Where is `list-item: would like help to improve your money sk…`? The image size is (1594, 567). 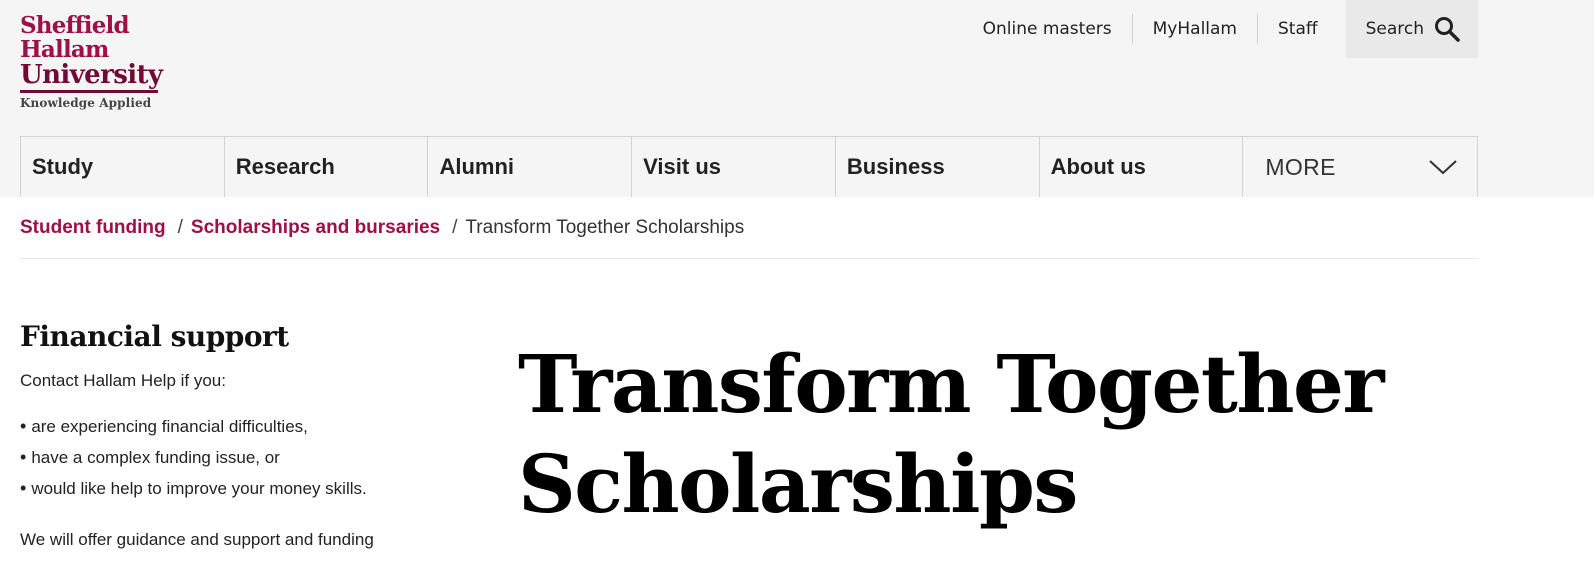
list-item: would like help to improve your money sk… is located at coordinates (240, 488).